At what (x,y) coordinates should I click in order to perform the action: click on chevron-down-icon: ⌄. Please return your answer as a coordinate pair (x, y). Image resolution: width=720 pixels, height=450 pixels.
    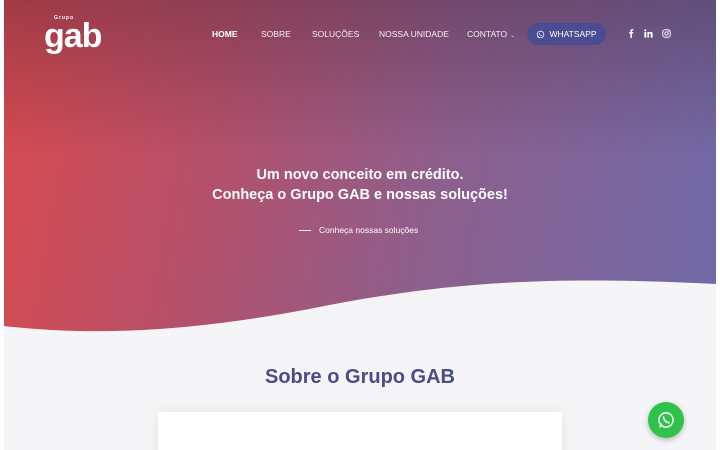
    Looking at the image, I should click on (513, 36).